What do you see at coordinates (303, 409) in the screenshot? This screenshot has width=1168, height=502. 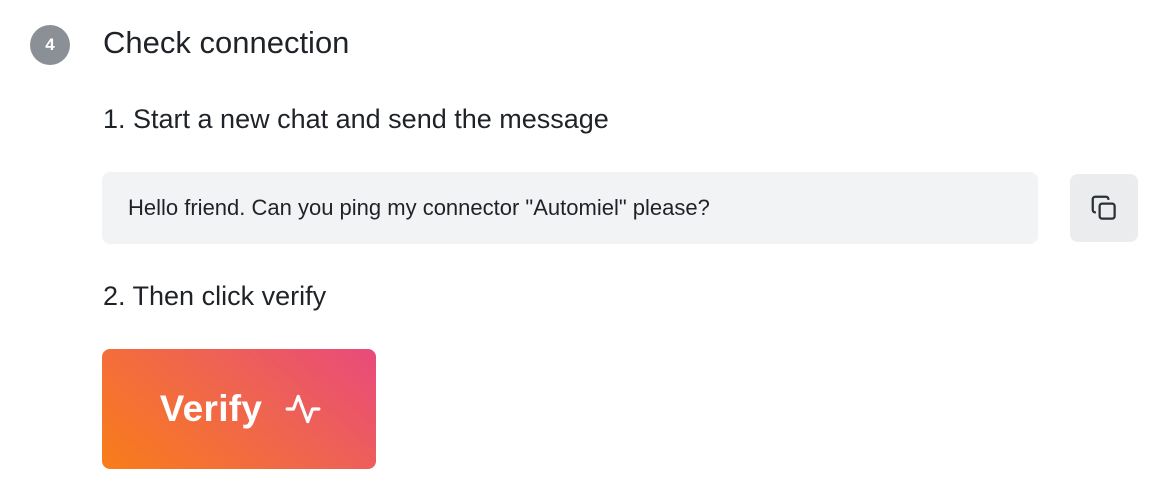 I see `activity-pulse-icon` at bounding box center [303, 409].